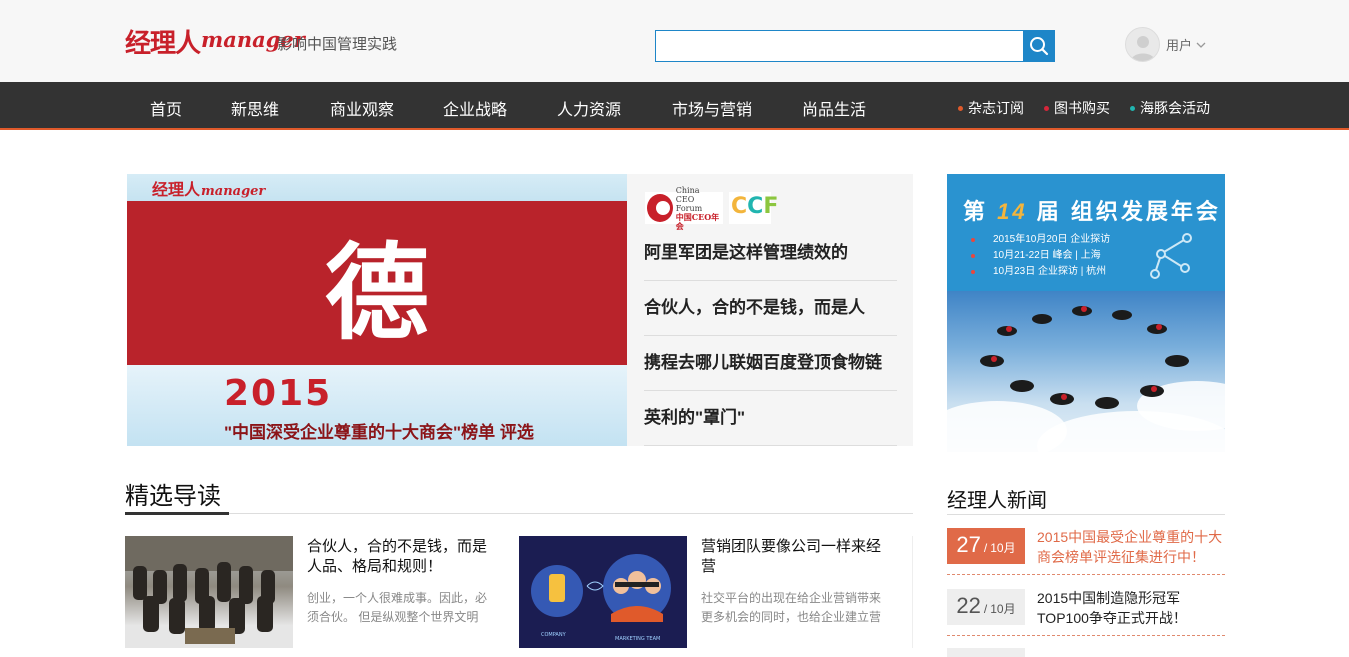 Image resolution: width=1349 pixels, height=657 pixels. What do you see at coordinates (376, 292) in the screenshot?
I see `banner-big-char: 德` at bounding box center [376, 292].